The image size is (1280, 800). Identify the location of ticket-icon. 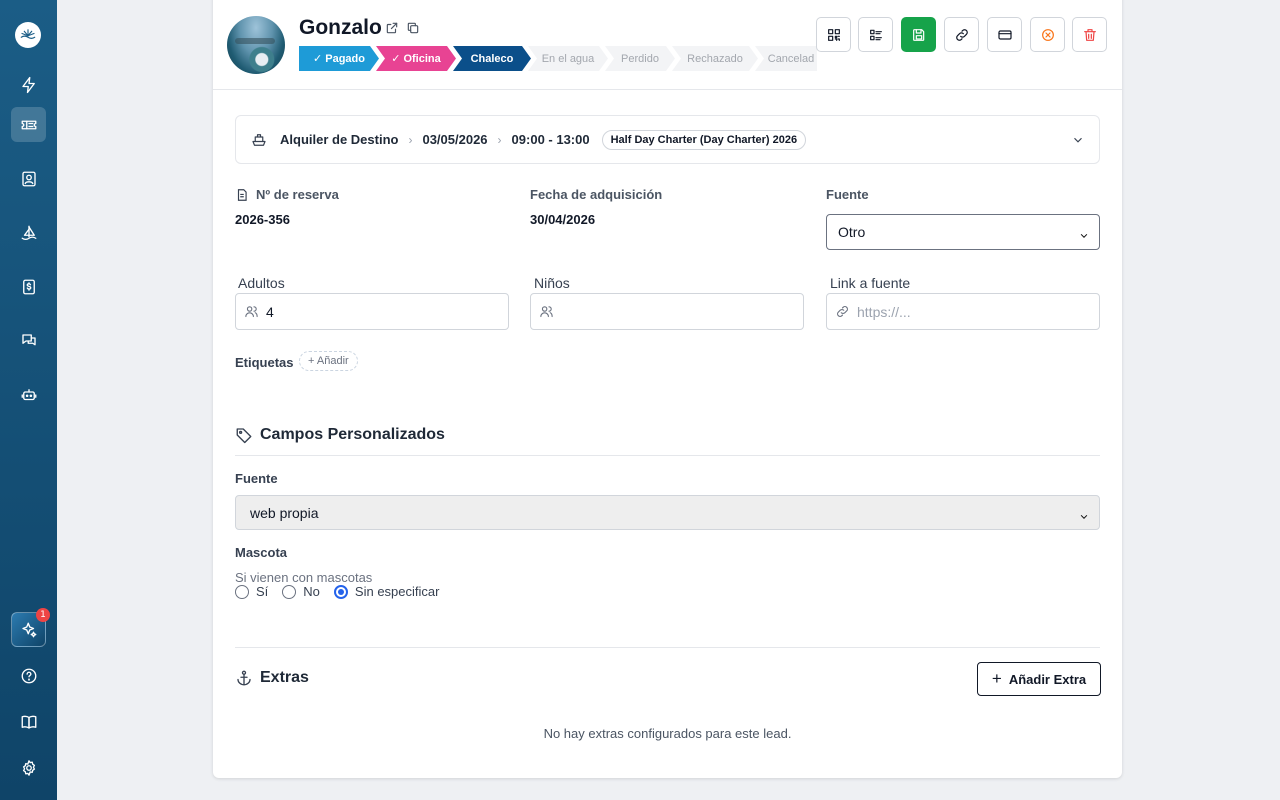
(28, 124).